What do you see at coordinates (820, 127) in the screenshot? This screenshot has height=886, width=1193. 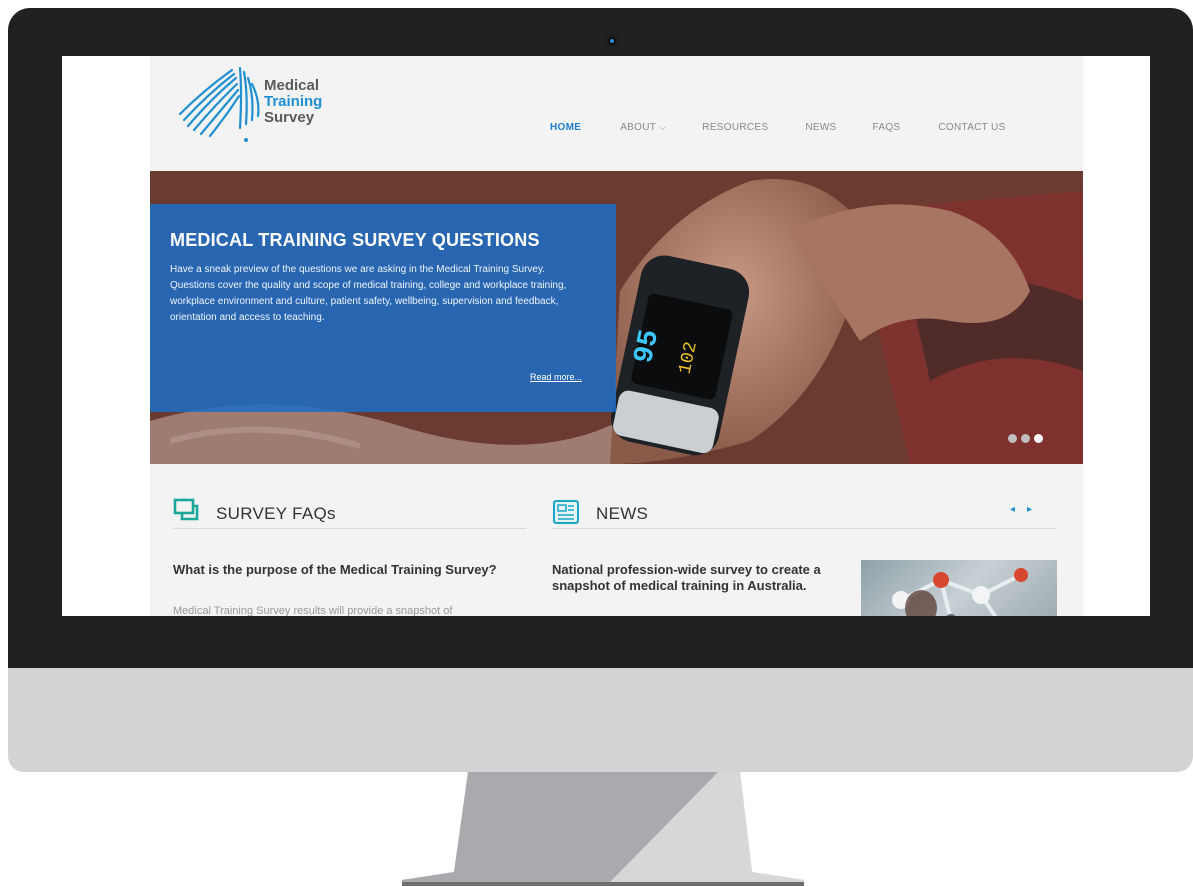 I see `nav-news: NEWS` at bounding box center [820, 127].